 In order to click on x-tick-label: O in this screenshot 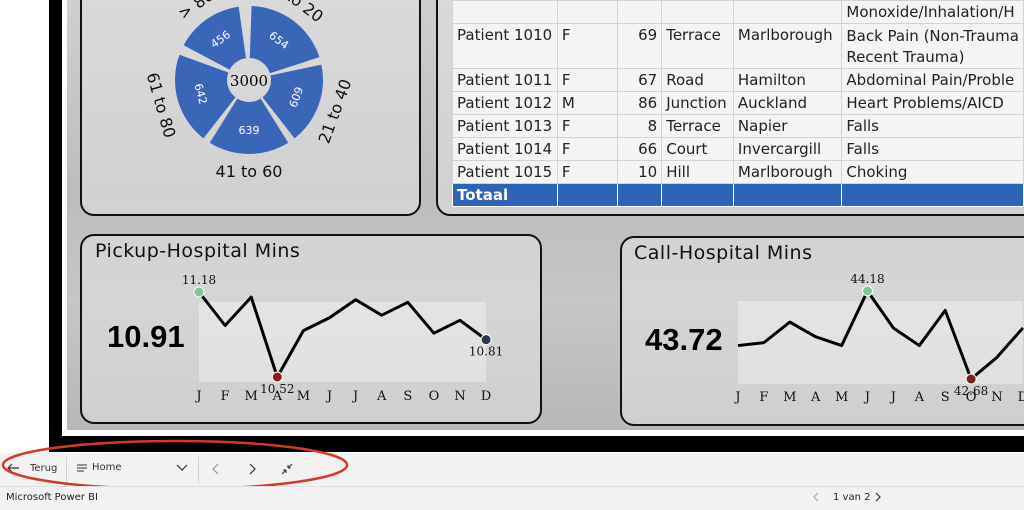, I will do `click(434, 396)`.